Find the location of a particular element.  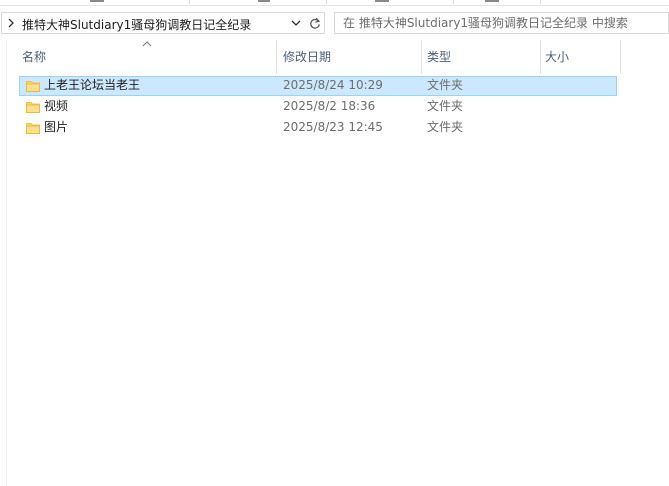

breadcrumb-chevron-icon is located at coordinates (12, 23).